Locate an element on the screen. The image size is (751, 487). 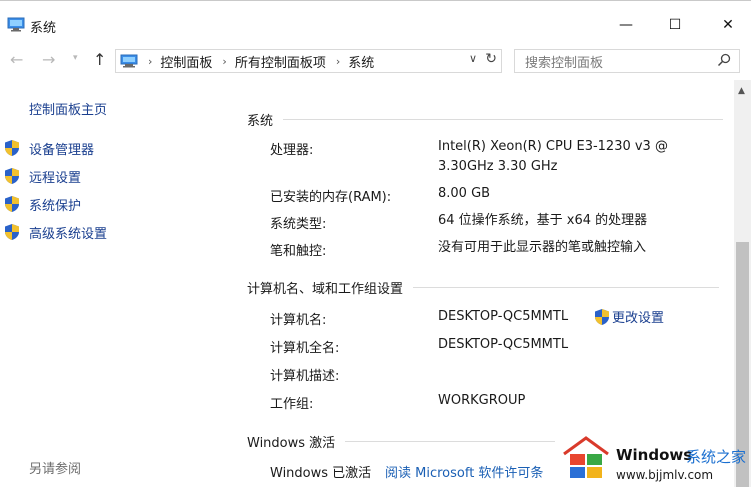
sidebar-item-system-protection: 系统保护 is located at coordinates (42, 204).